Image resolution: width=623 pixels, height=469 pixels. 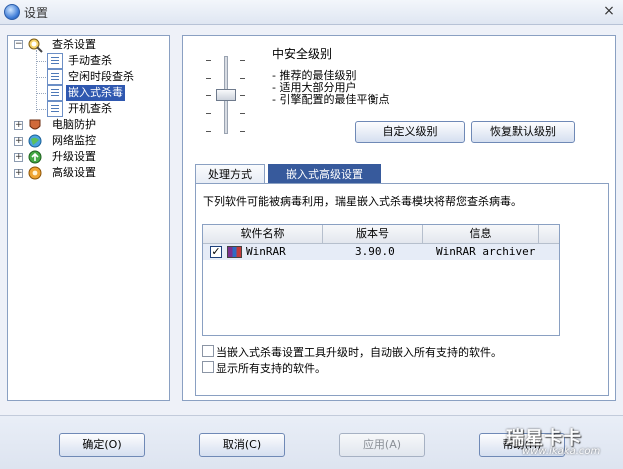 What do you see at coordinates (556, 442) in the screenshot?
I see `site-watermark: 瑞星卡卡 www.ikaka.com` at bounding box center [556, 442].